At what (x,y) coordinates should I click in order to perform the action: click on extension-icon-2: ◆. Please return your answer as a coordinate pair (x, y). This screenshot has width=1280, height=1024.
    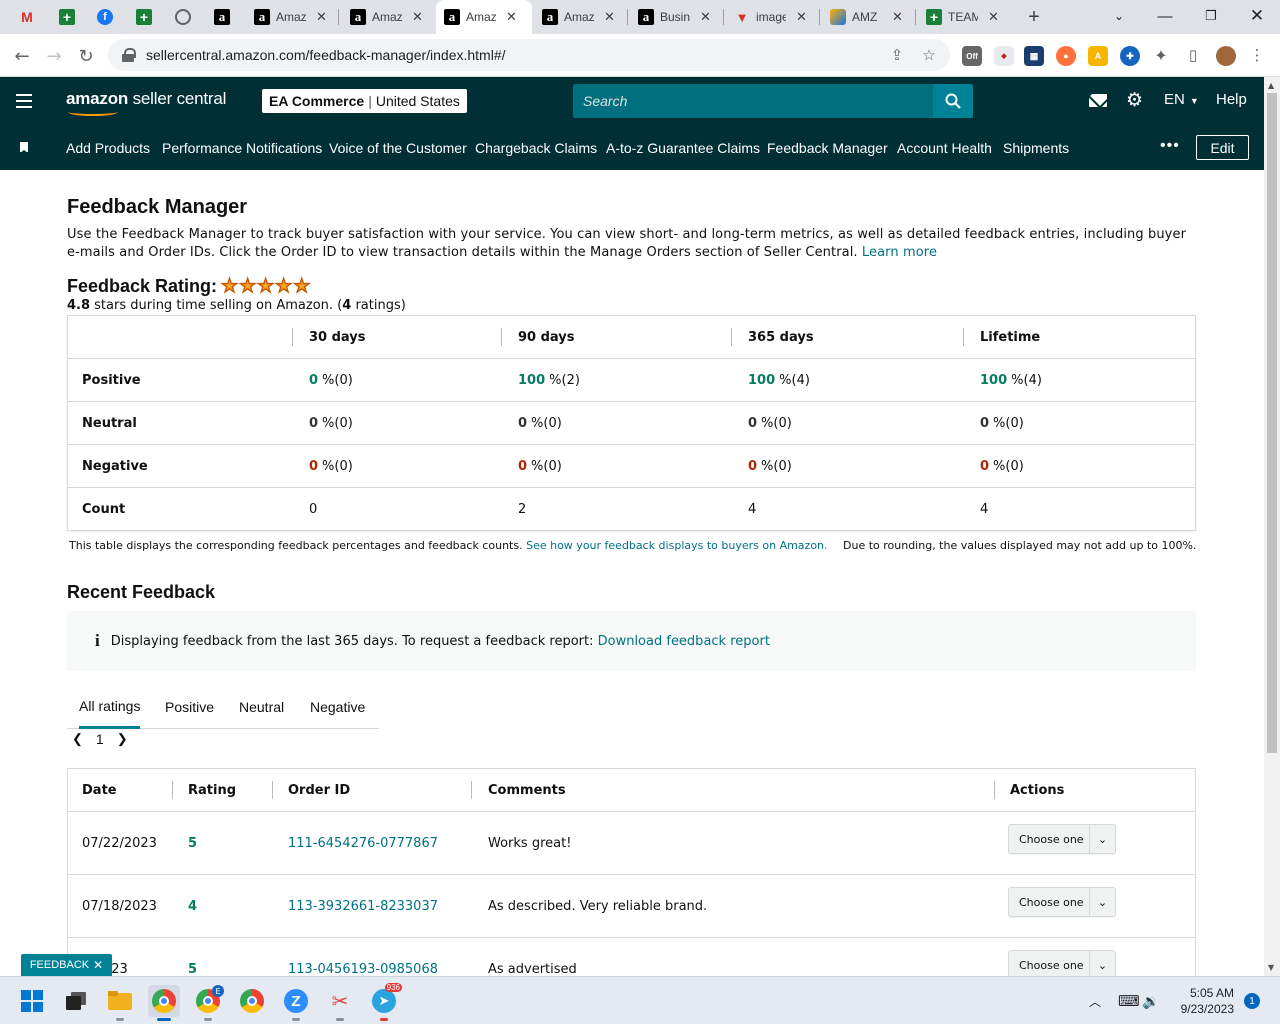
    Looking at the image, I should click on (1004, 56).